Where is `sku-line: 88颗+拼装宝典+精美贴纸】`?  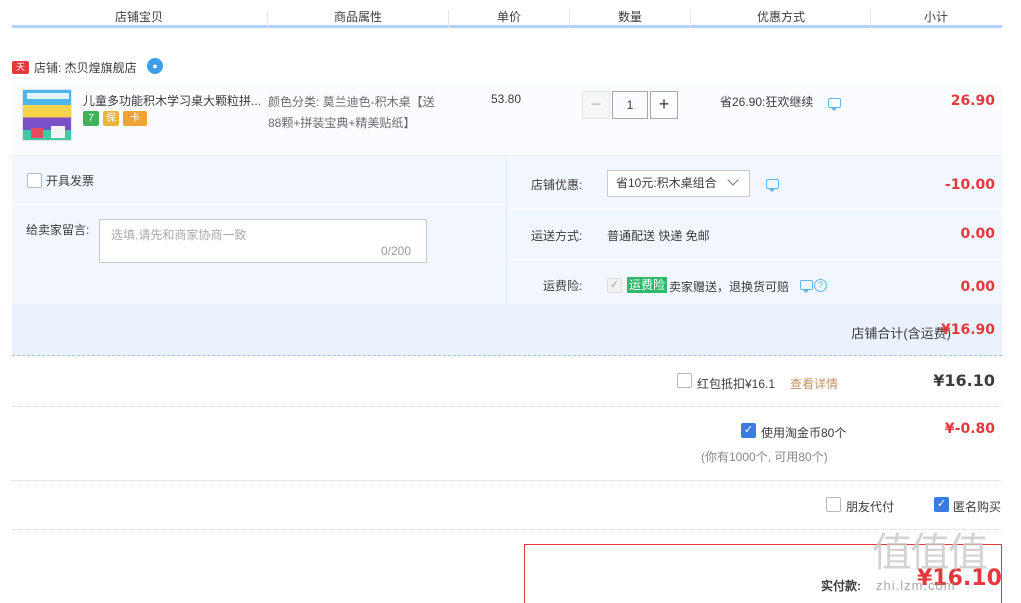 sku-line: 88颗+拼装宝典+精美贴纸】 is located at coordinates (342, 123).